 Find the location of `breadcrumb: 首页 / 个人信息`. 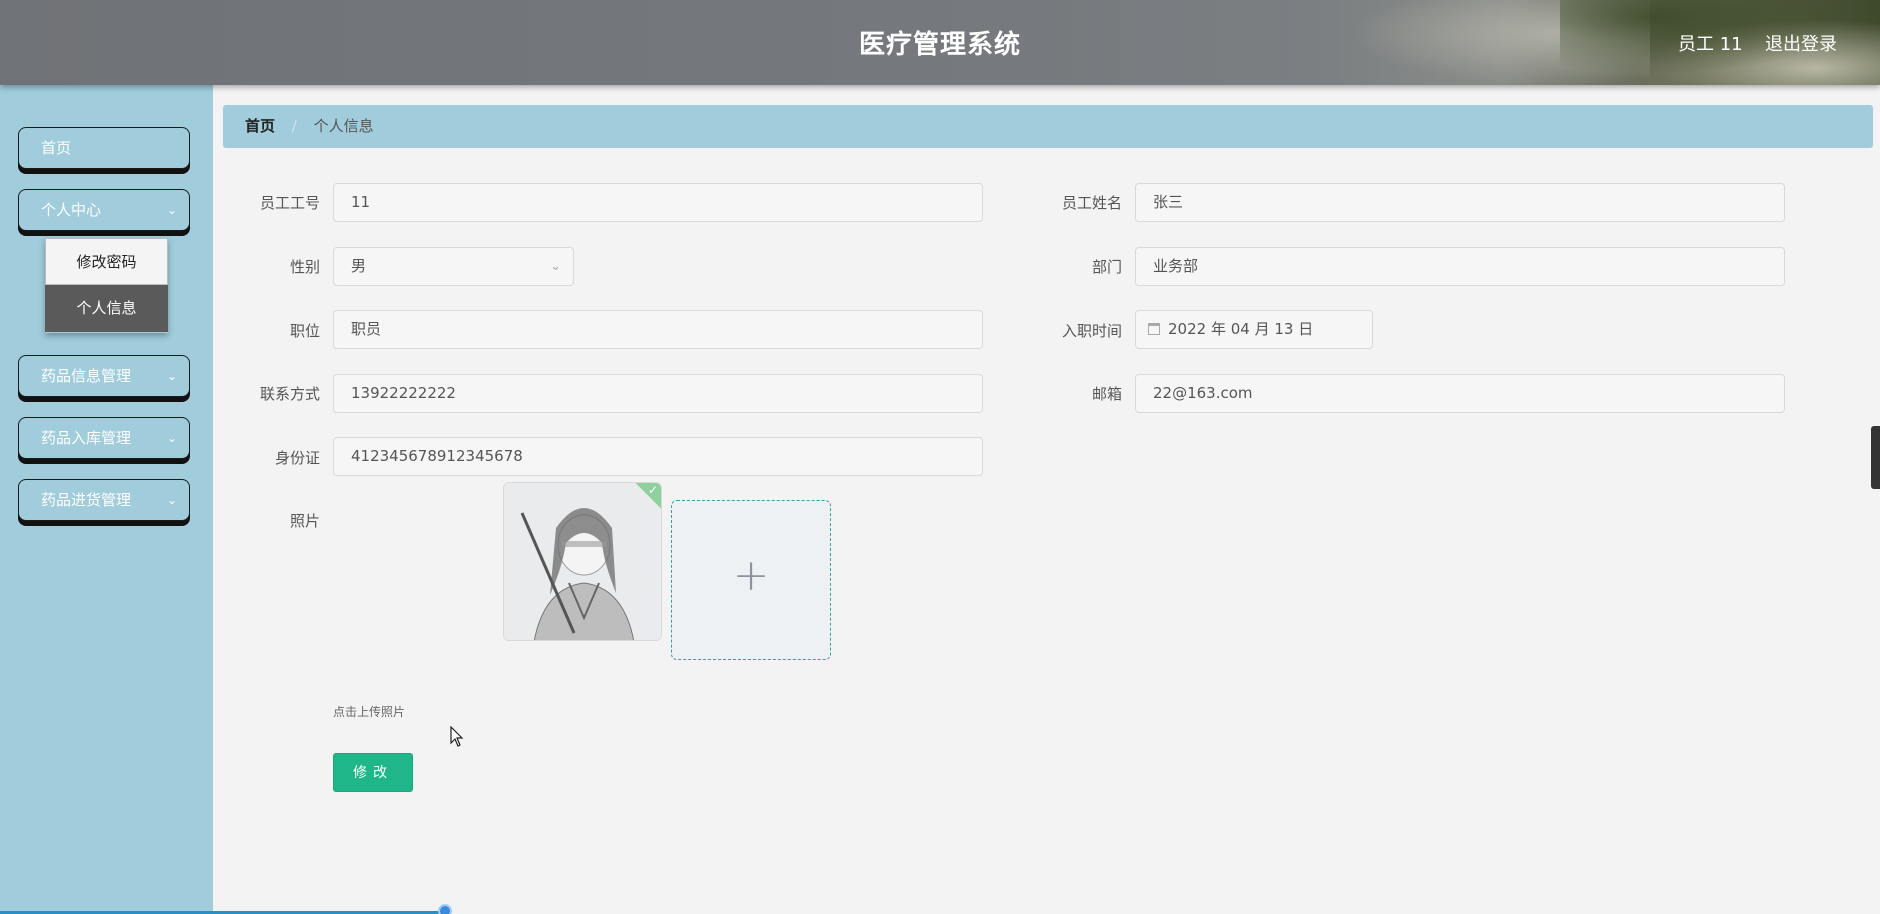

breadcrumb: 首页 / 个人信息 is located at coordinates (1048, 126).